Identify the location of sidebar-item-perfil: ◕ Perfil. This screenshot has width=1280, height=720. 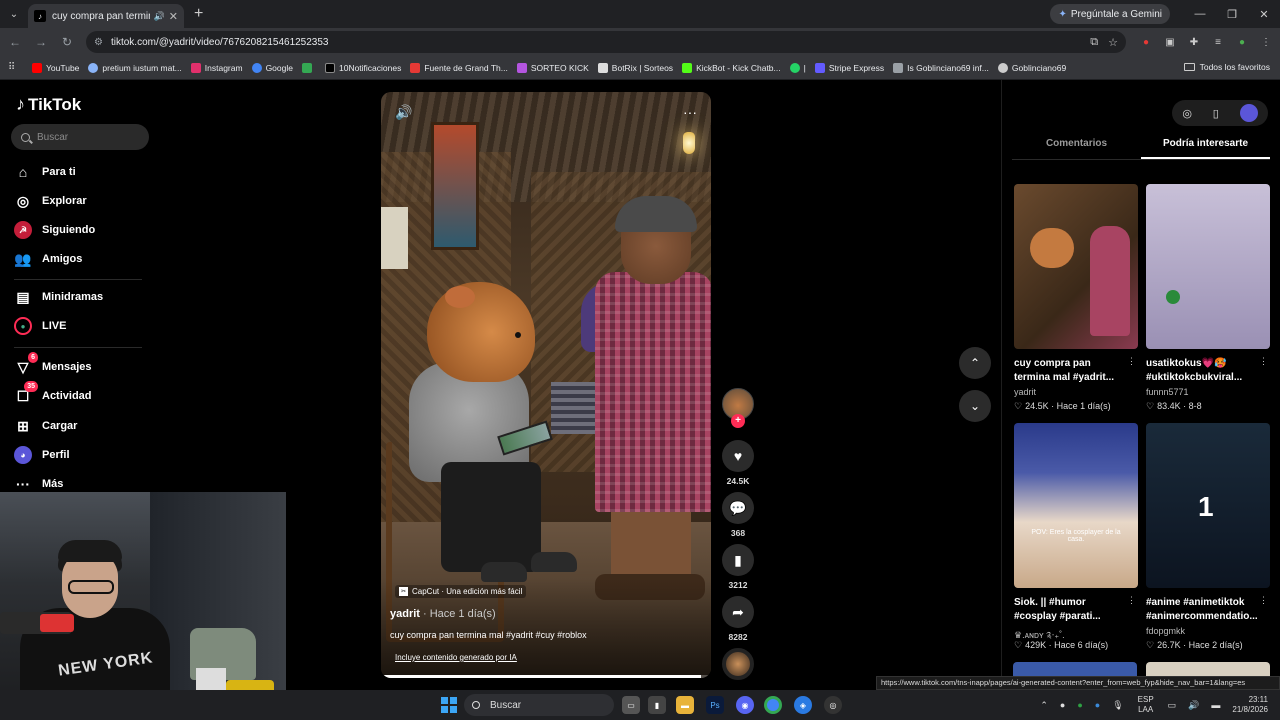
(42, 455).